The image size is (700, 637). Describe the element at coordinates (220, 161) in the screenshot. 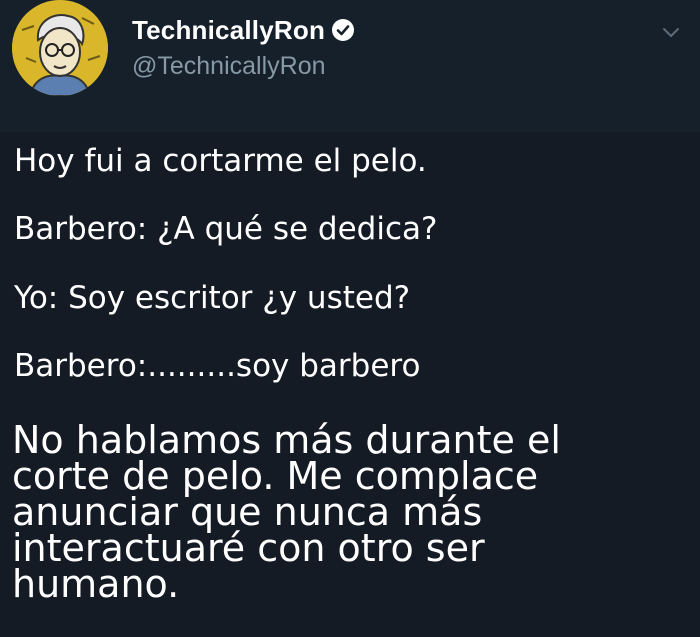

I see `tweet-line: Hoy fui a cortarme el pelo.` at that location.